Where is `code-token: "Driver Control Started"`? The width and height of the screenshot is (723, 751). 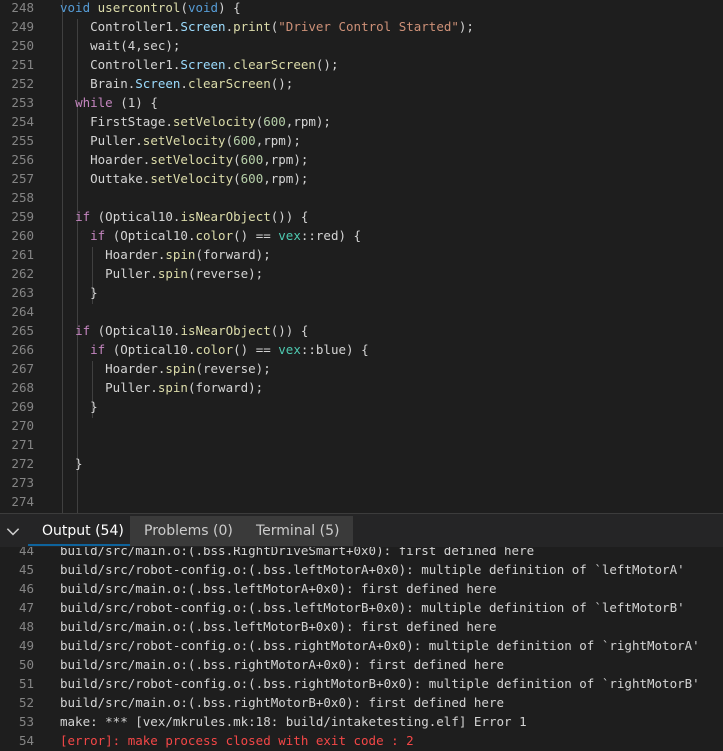
code-token: "Driver Control Started" is located at coordinates (368, 26).